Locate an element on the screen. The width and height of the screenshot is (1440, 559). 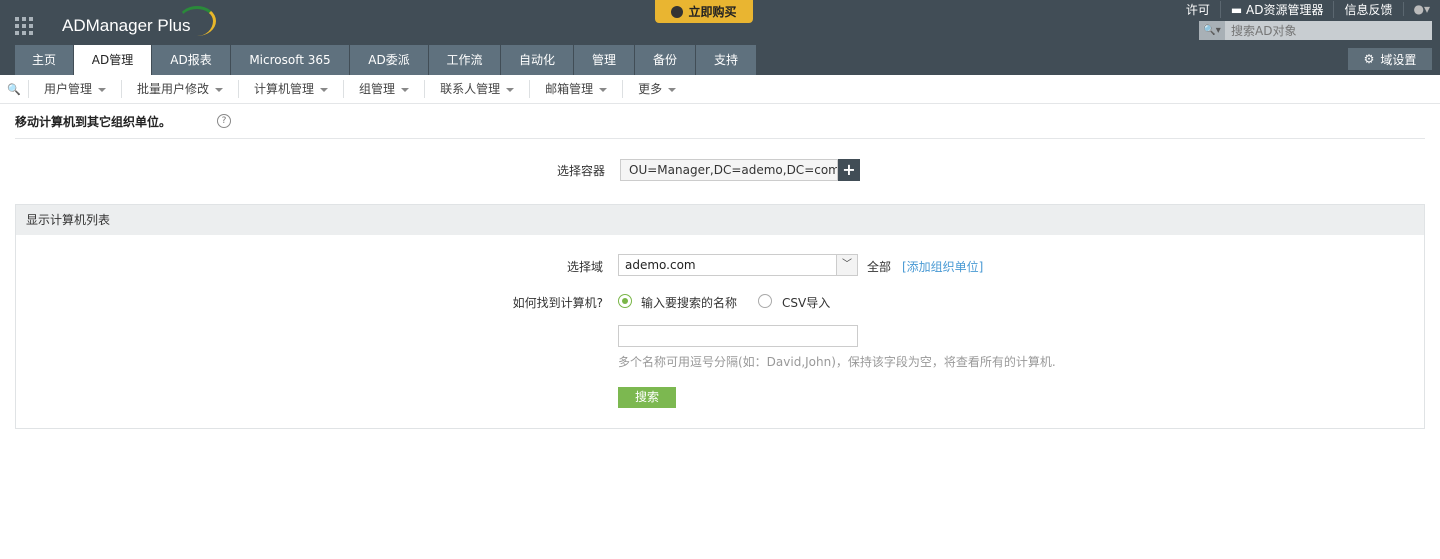
buy-label: 立即购买 is located at coordinates (712, 12).